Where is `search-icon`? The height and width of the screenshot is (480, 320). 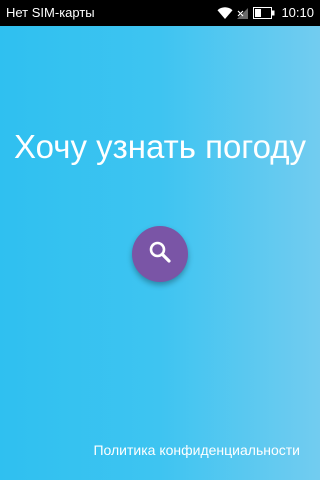
search-icon is located at coordinates (160, 254).